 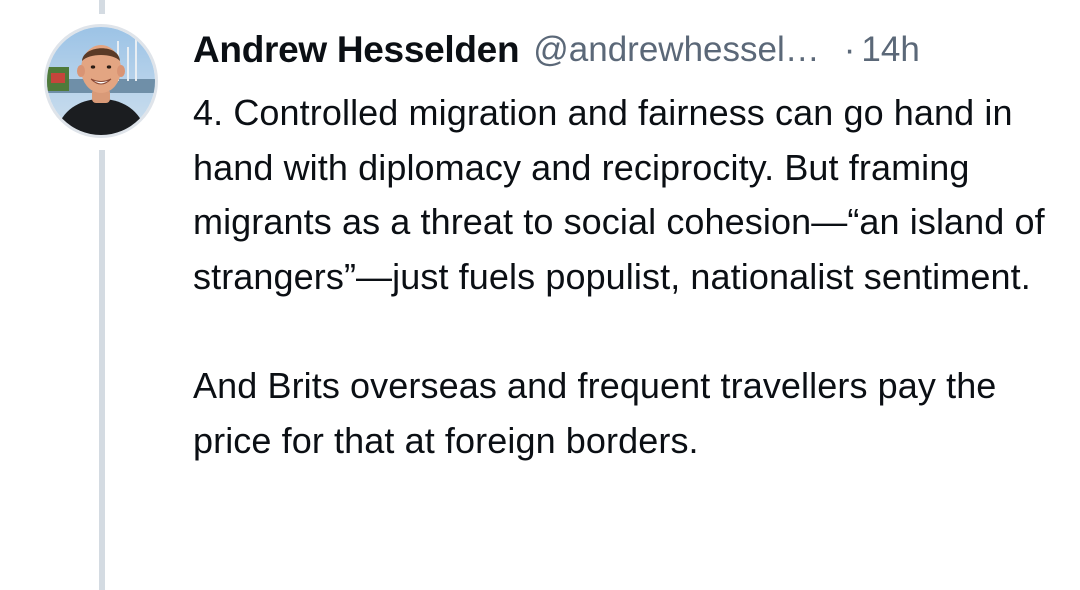 What do you see at coordinates (356, 50) in the screenshot?
I see `author-display-name: Andrew Hesselden` at bounding box center [356, 50].